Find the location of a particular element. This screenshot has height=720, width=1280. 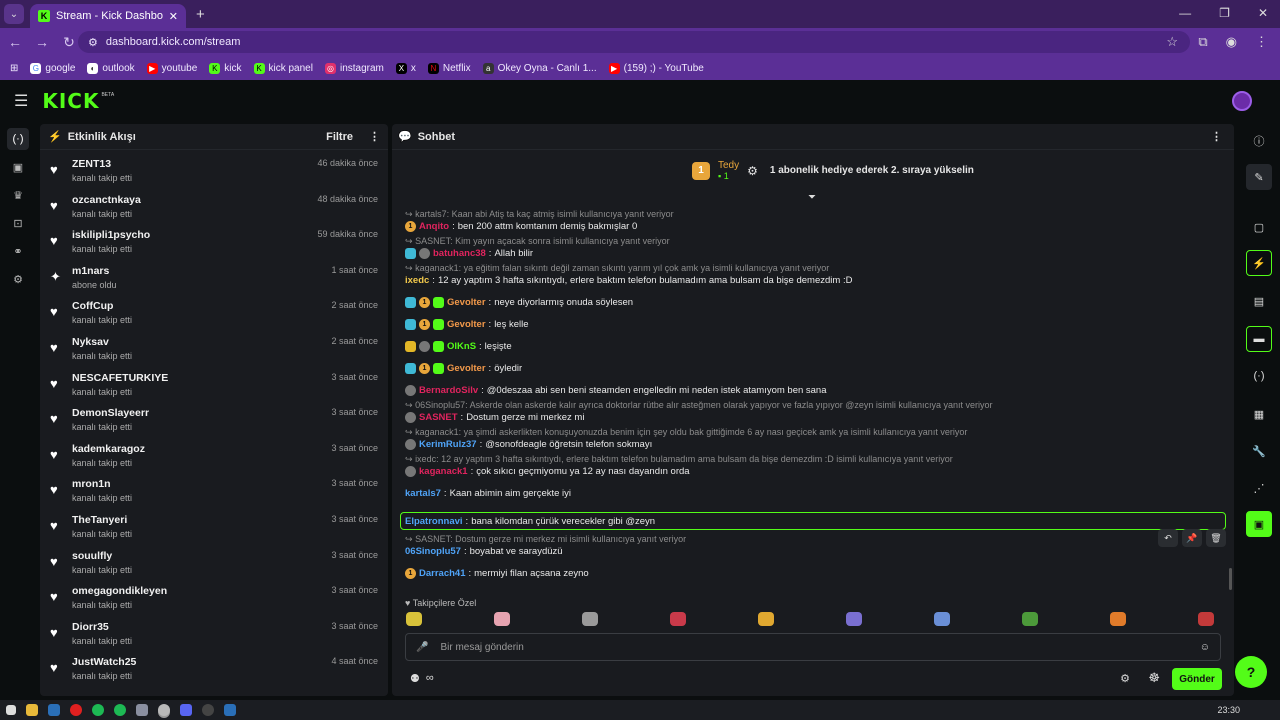

clapperboard-icon: ▣ is located at coordinates (1259, 524).